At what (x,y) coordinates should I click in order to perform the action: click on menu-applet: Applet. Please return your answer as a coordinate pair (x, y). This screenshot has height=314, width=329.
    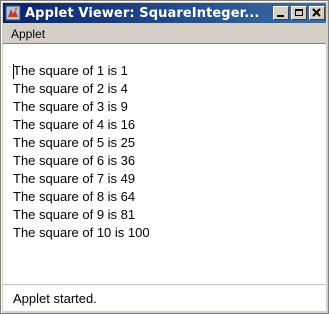
    Looking at the image, I should click on (28, 34).